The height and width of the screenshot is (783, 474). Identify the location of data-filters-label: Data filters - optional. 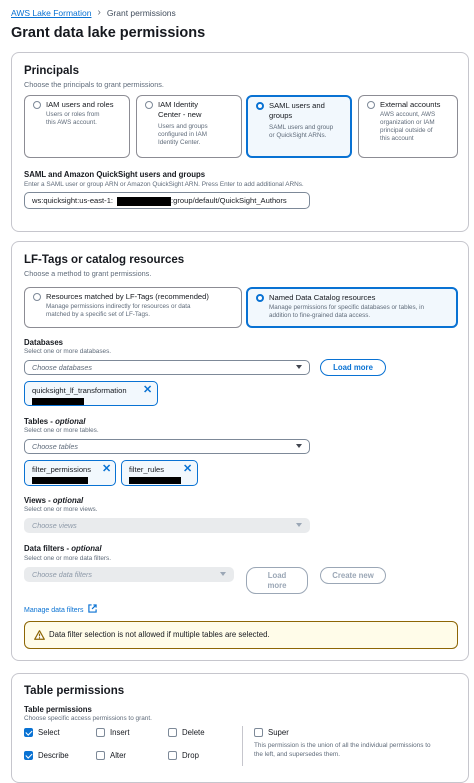
(63, 548).